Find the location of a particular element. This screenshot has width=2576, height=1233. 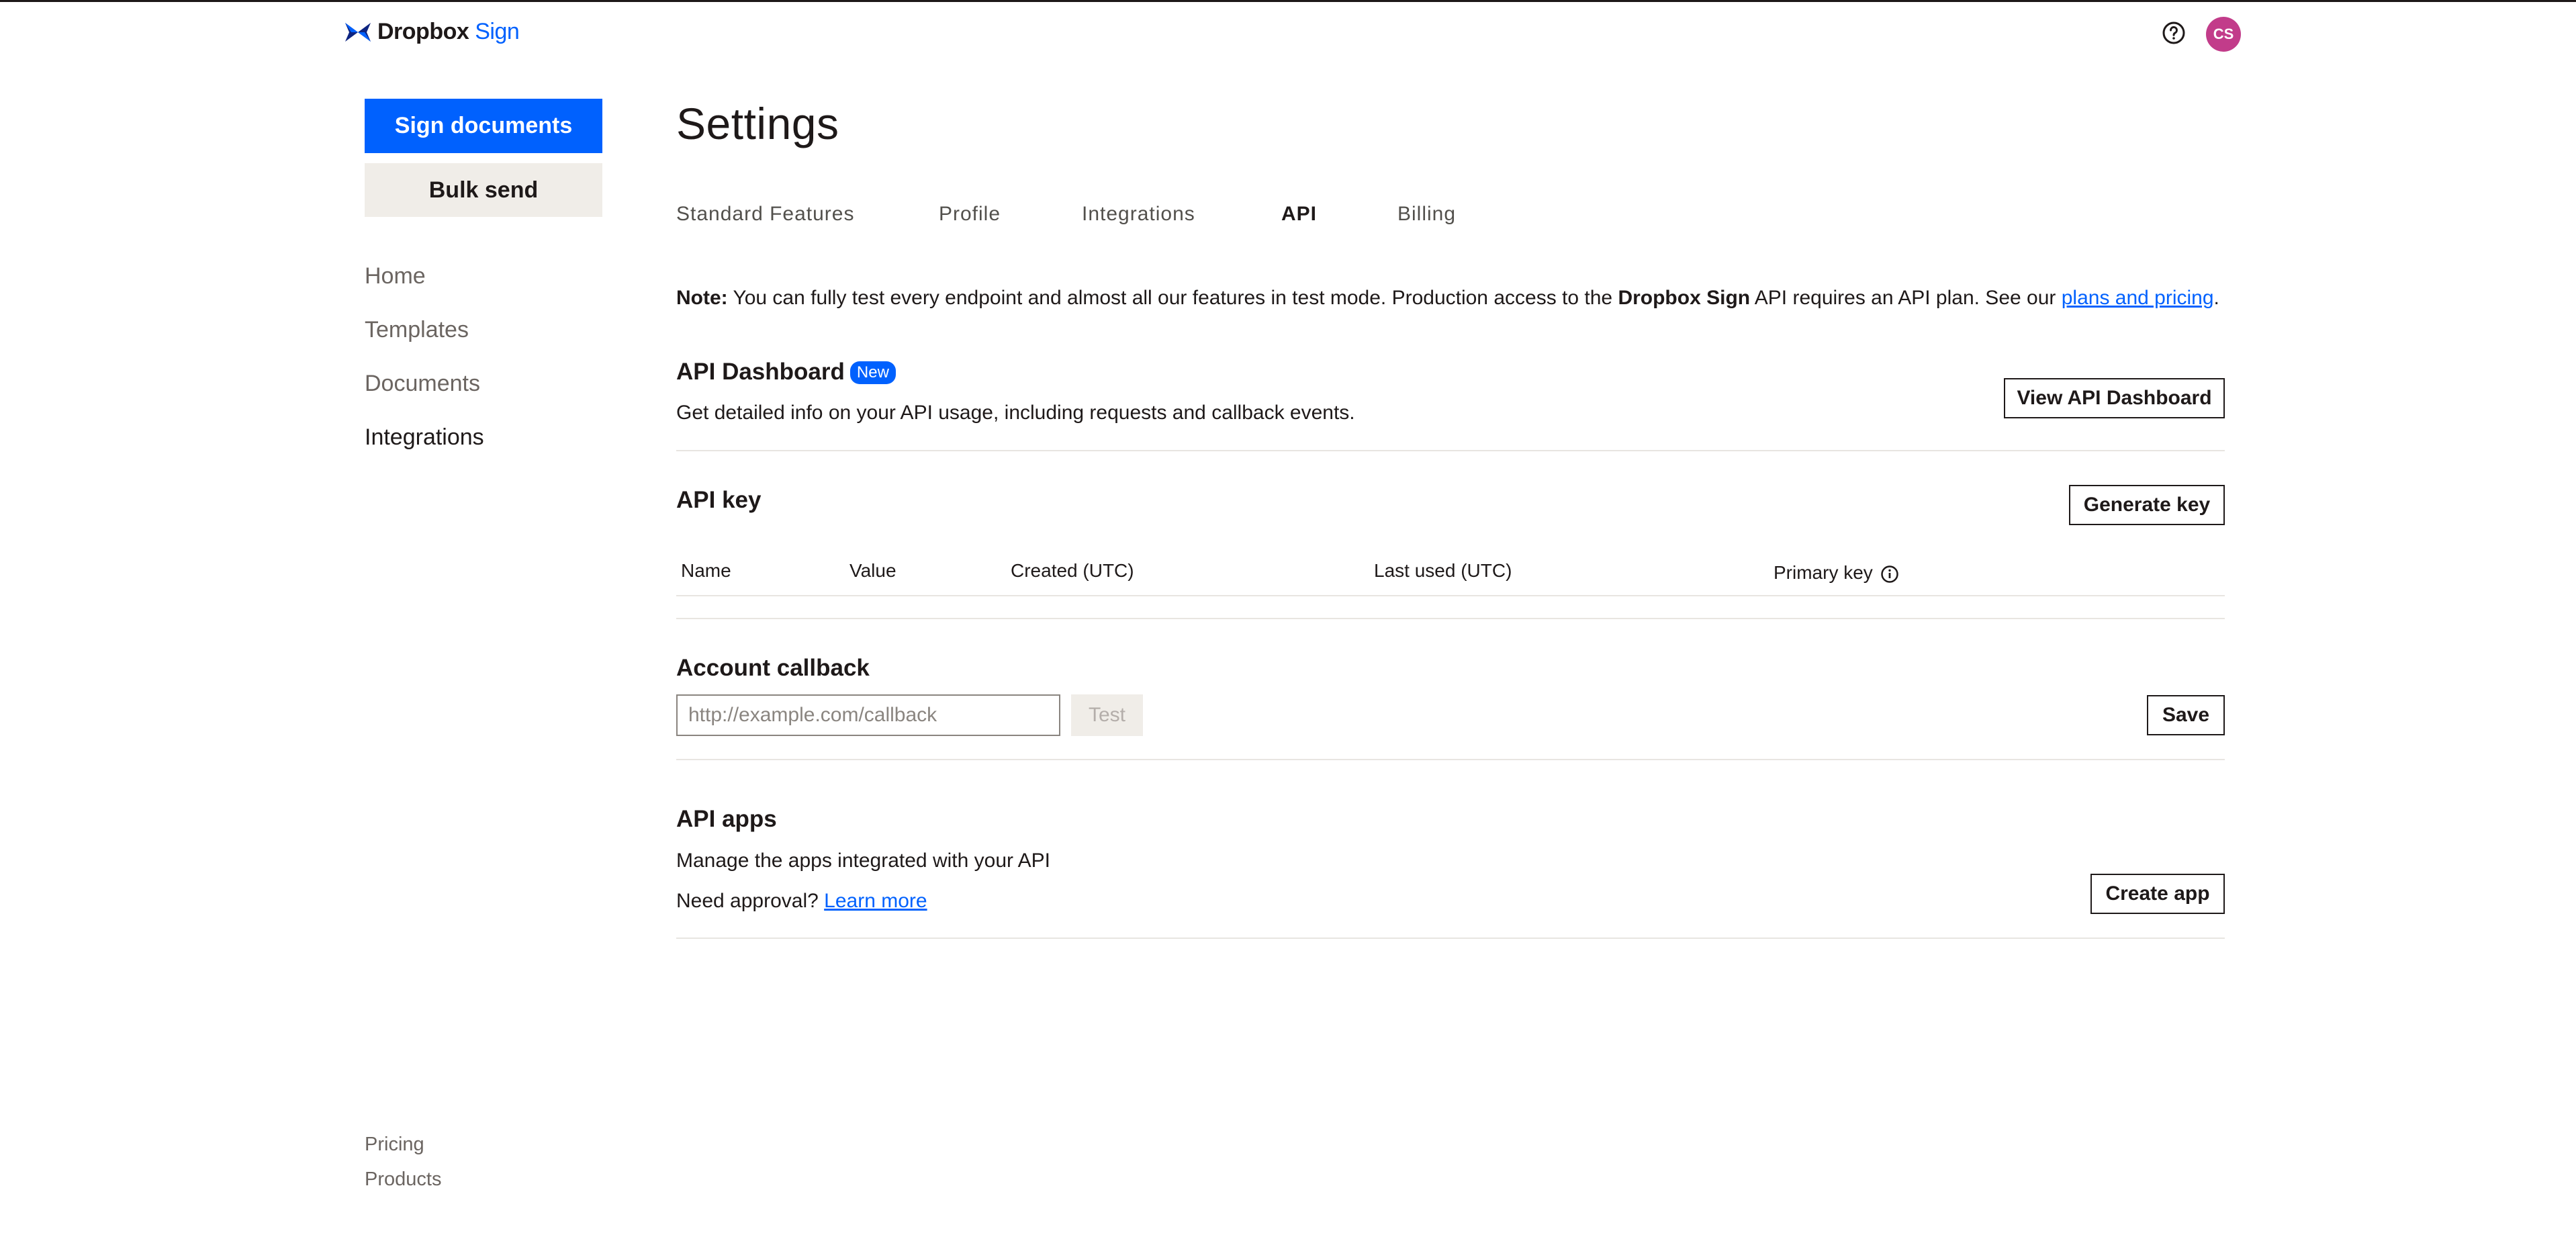

new-badge: New is located at coordinates (872, 372).